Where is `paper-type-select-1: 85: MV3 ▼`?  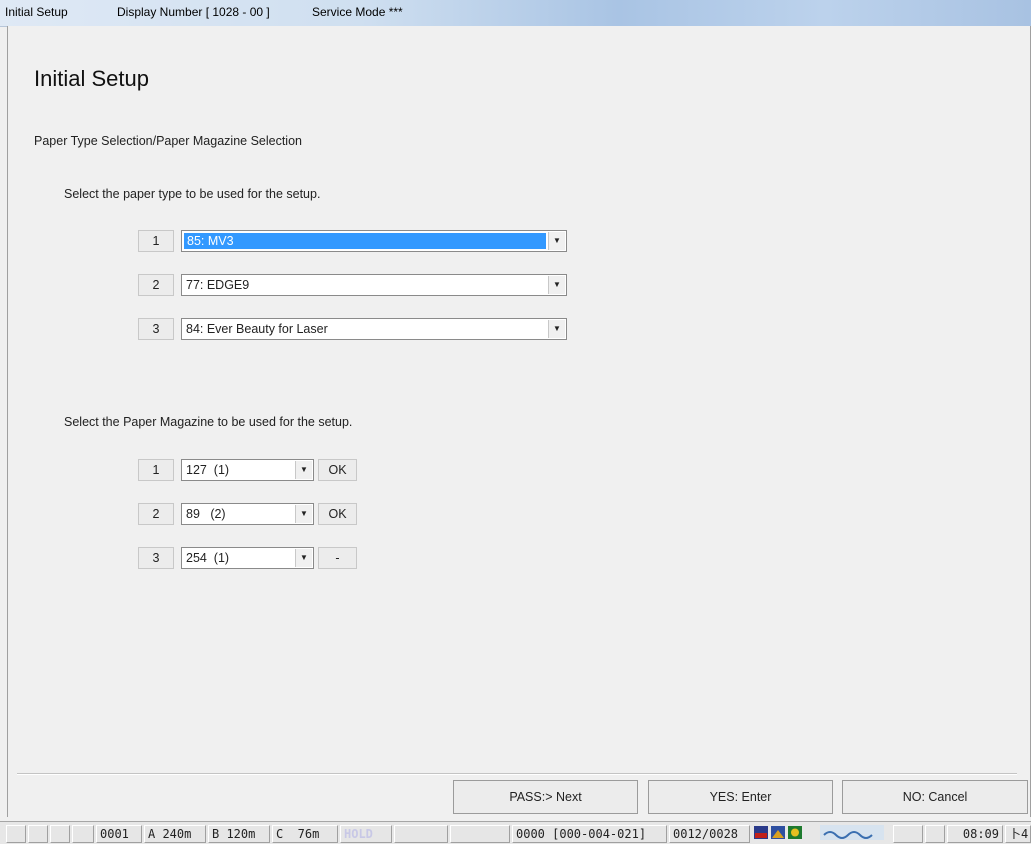 paper-type-select-1: 85: MV3 ▼ is located at coordinates (374, 241).